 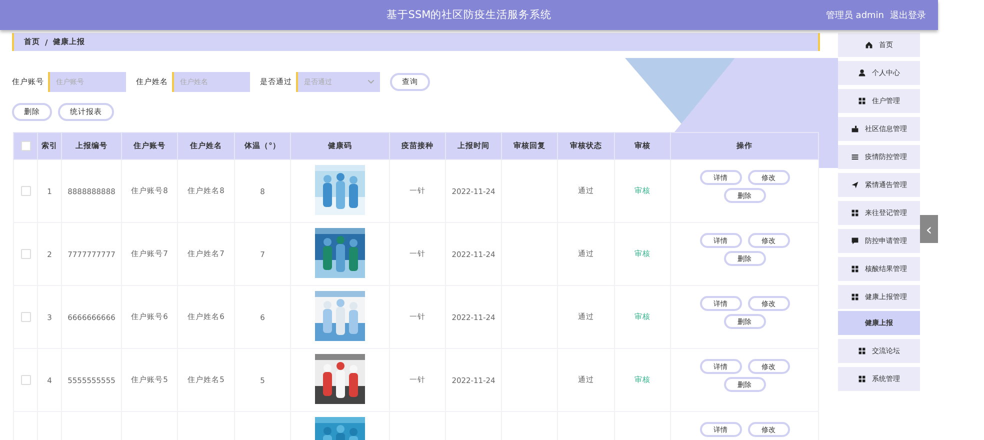 What do you see at coordinates (855, 129) in the screenshot?
I see `briefcase-icon` at bounding box center [855, 129].